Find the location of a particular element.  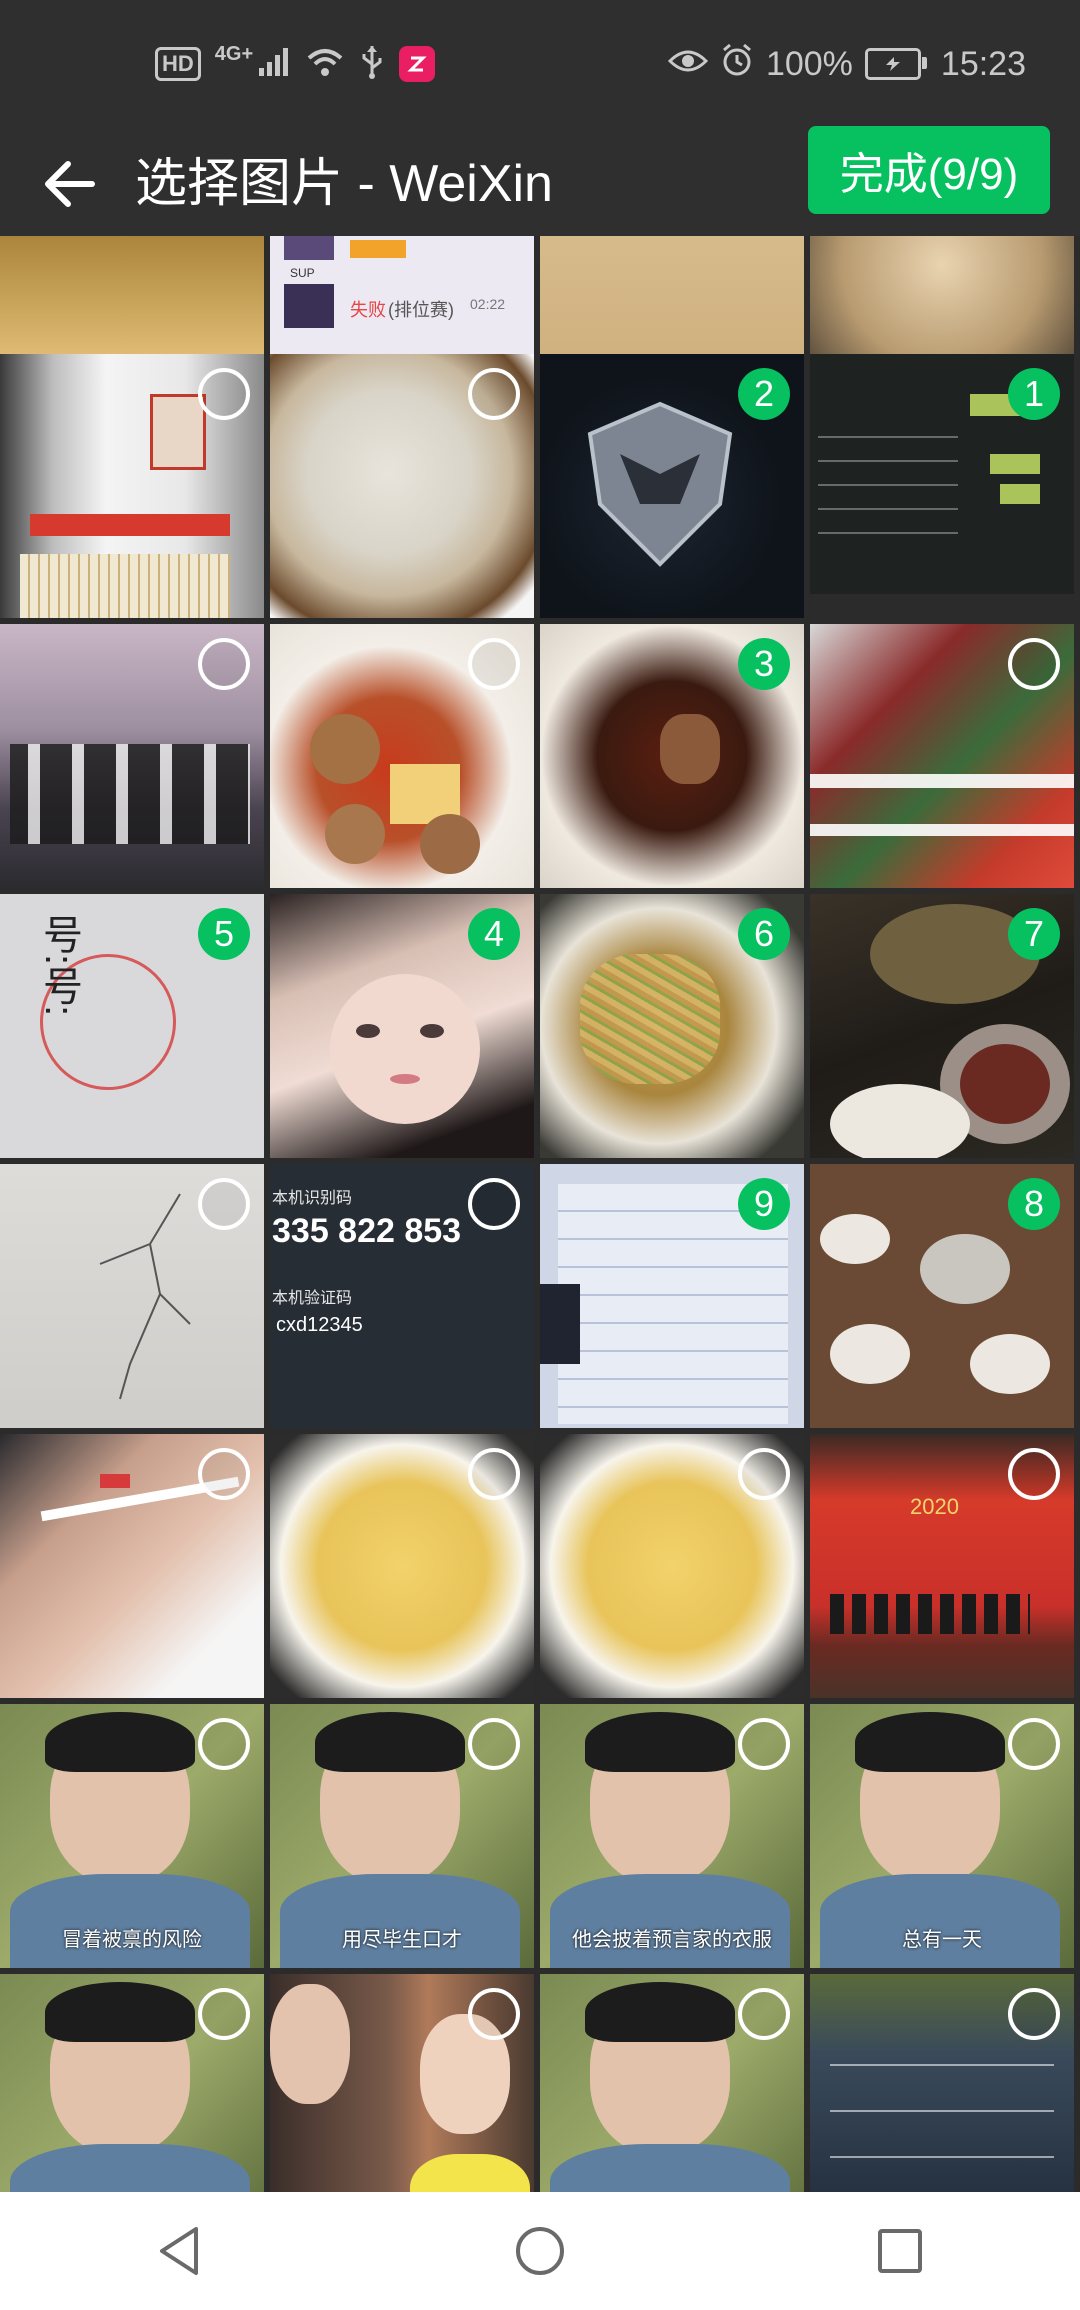

photo-thumbnail: 2 is located at coordinates (672, 486).